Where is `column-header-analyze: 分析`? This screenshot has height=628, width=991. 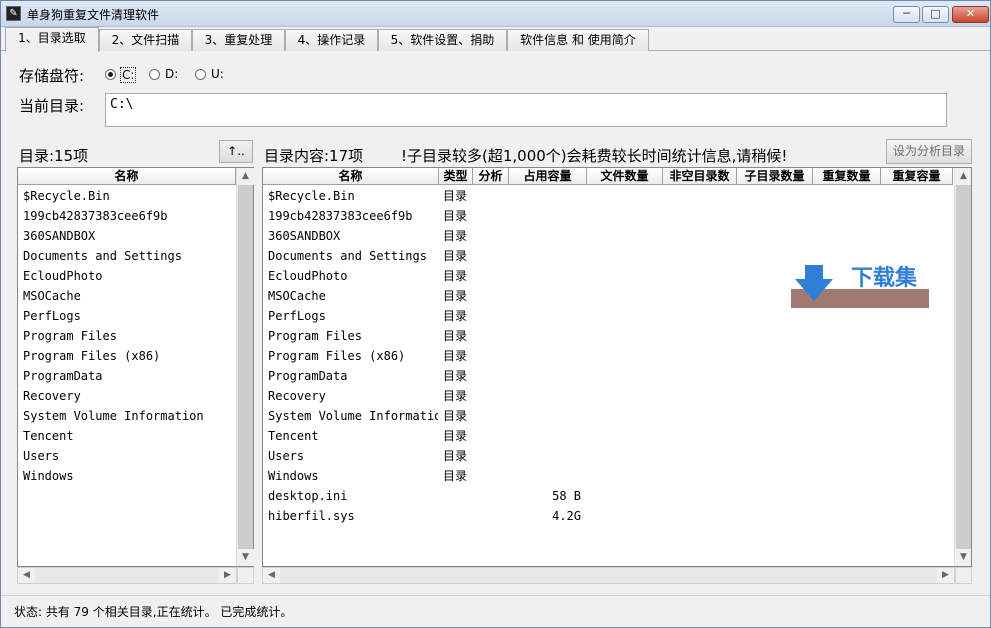 column-header-analyze: 分析 is located at coordinates (491, 176).